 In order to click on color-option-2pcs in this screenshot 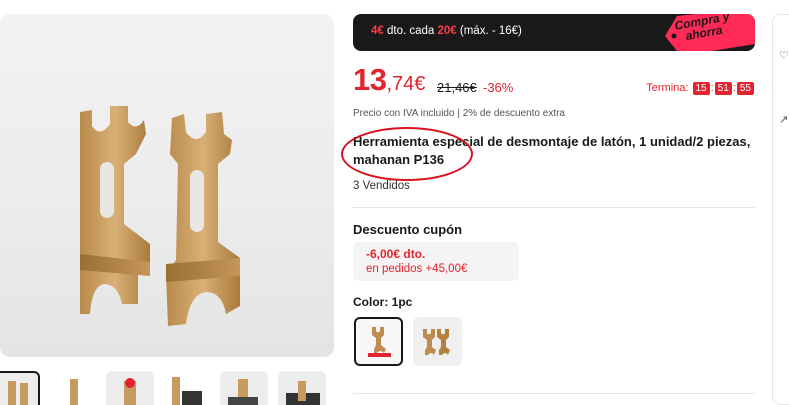, I will do `click(437, 341)`.